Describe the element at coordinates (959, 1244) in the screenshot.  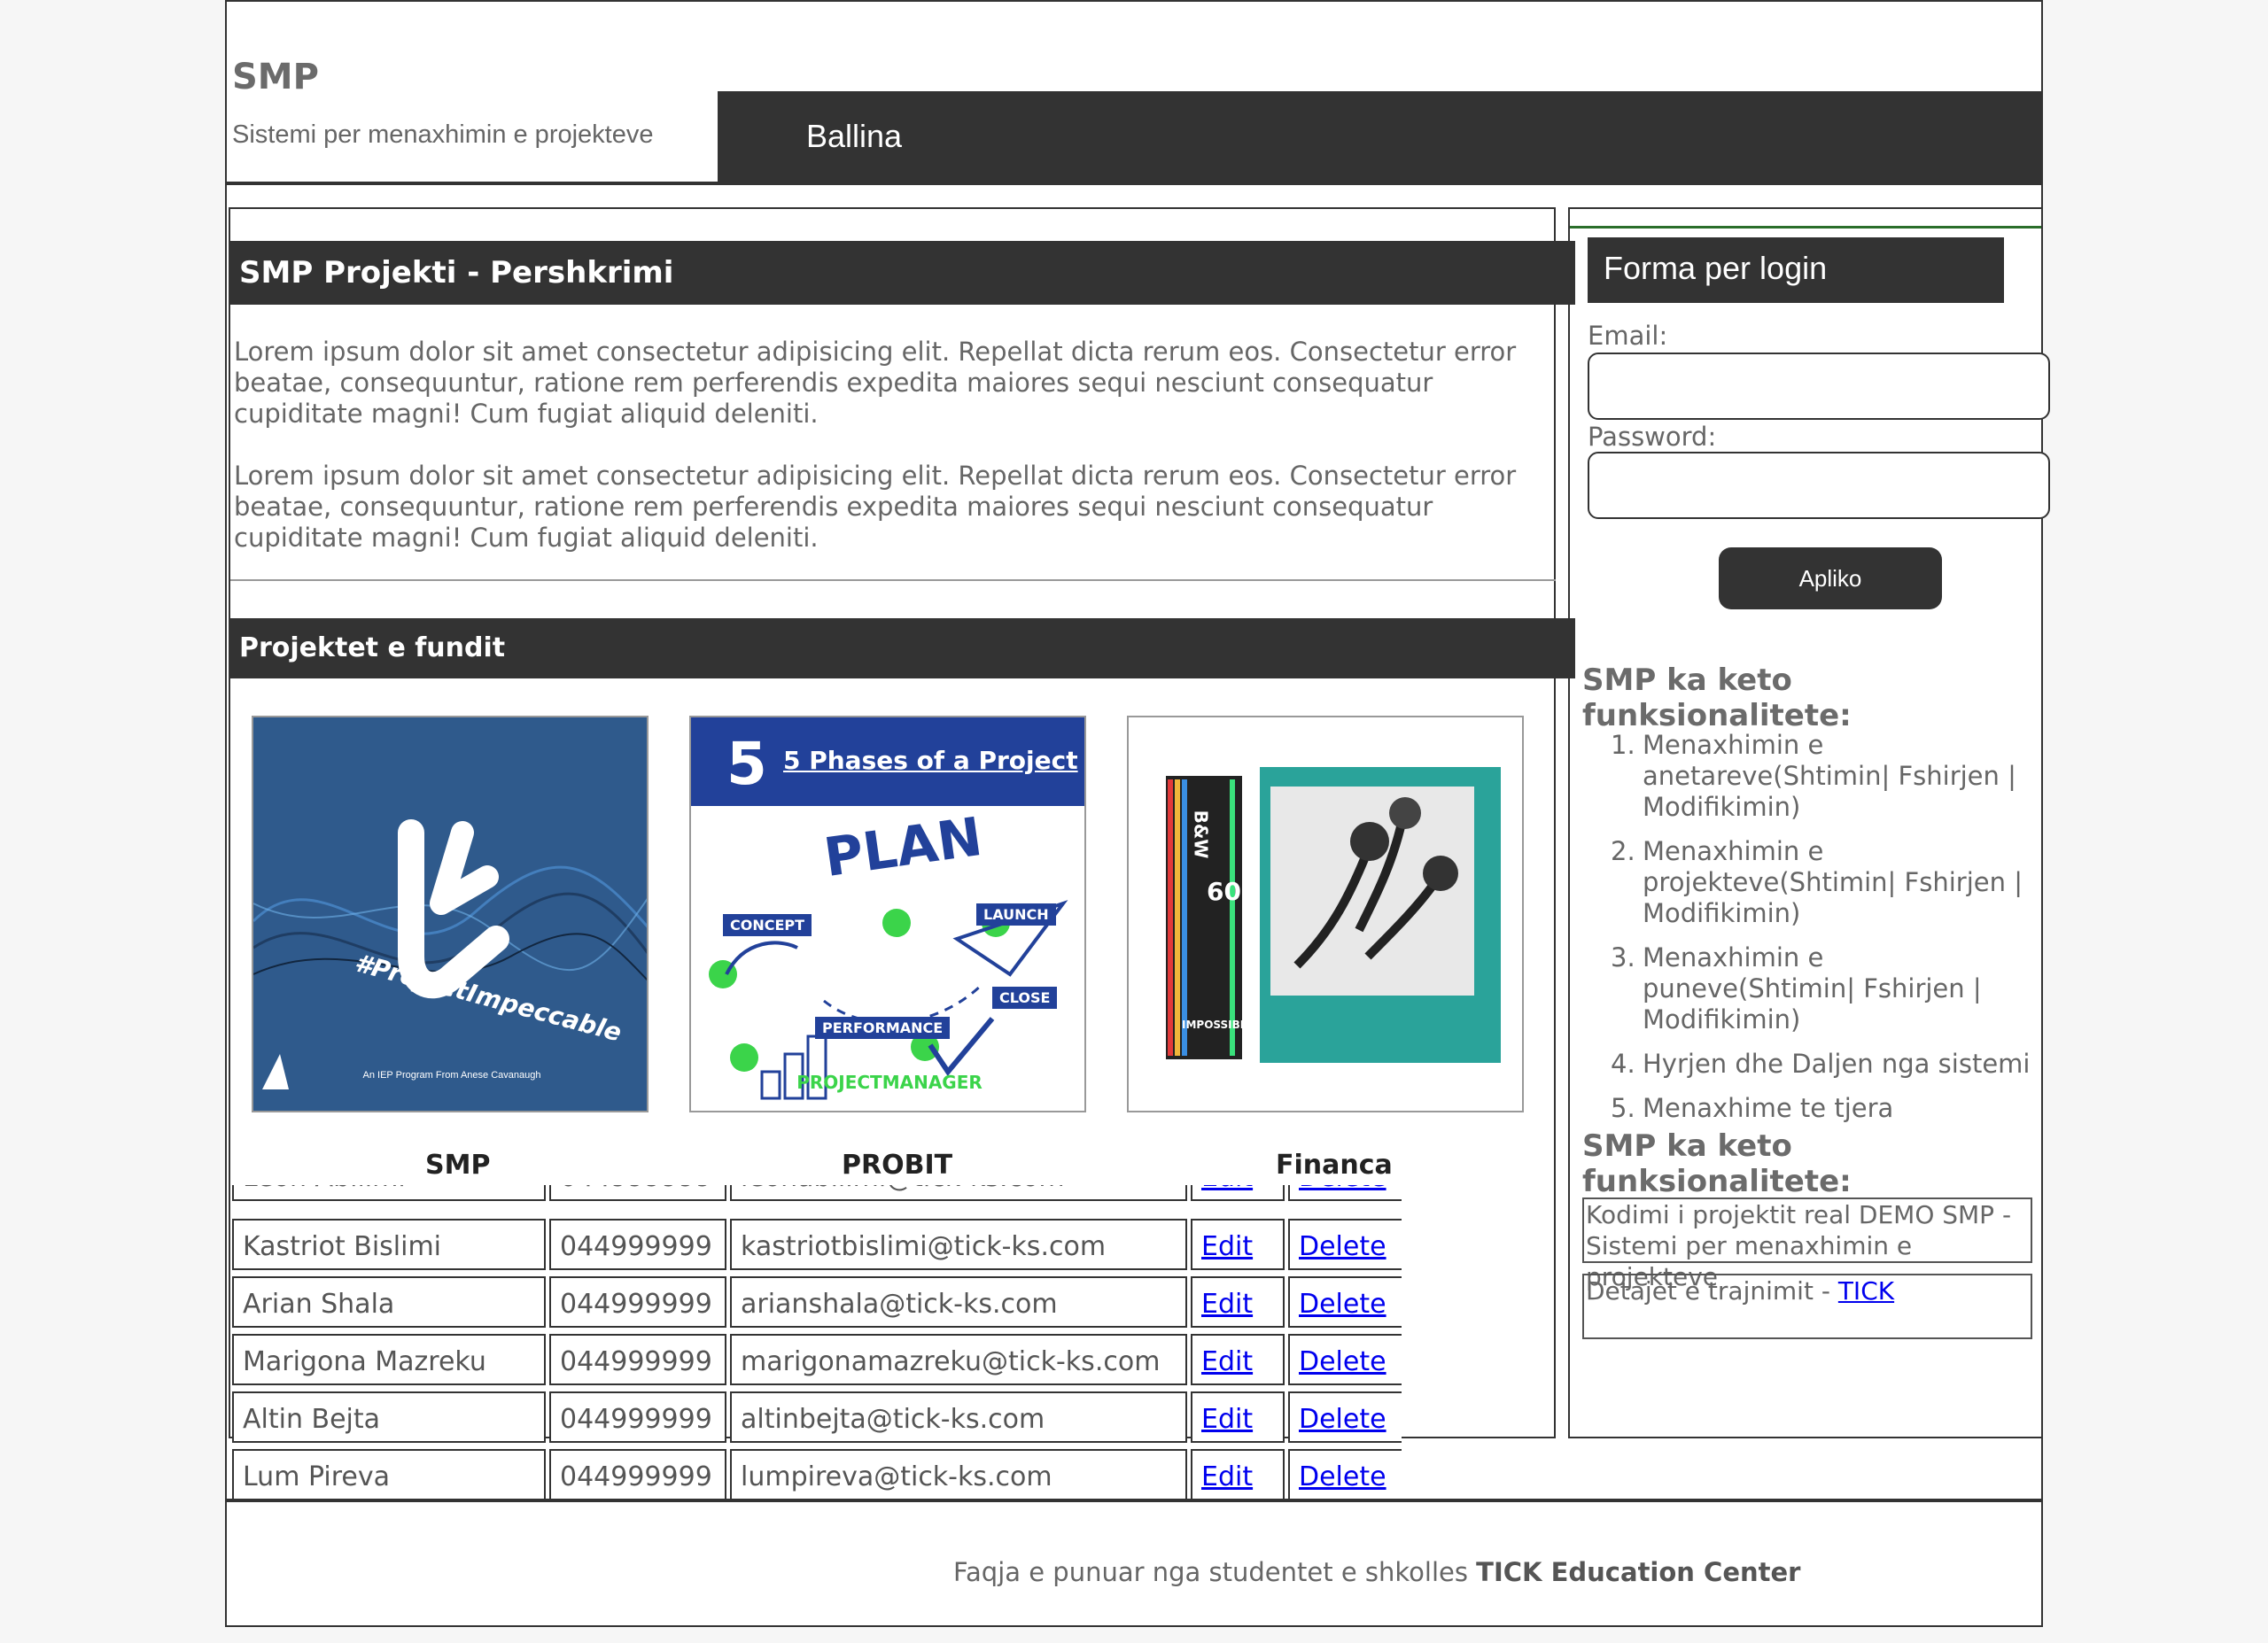
I see `member-email: kastriotbislimi@tick-ks.com` at that location.